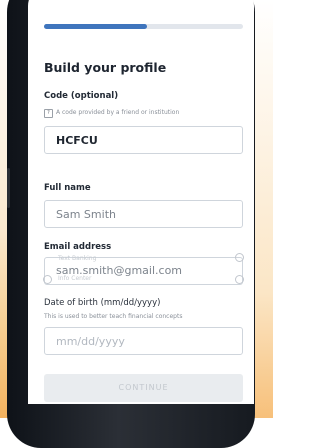 The image size is (320, 448). I want to click on info-icon, so click(47, 279).